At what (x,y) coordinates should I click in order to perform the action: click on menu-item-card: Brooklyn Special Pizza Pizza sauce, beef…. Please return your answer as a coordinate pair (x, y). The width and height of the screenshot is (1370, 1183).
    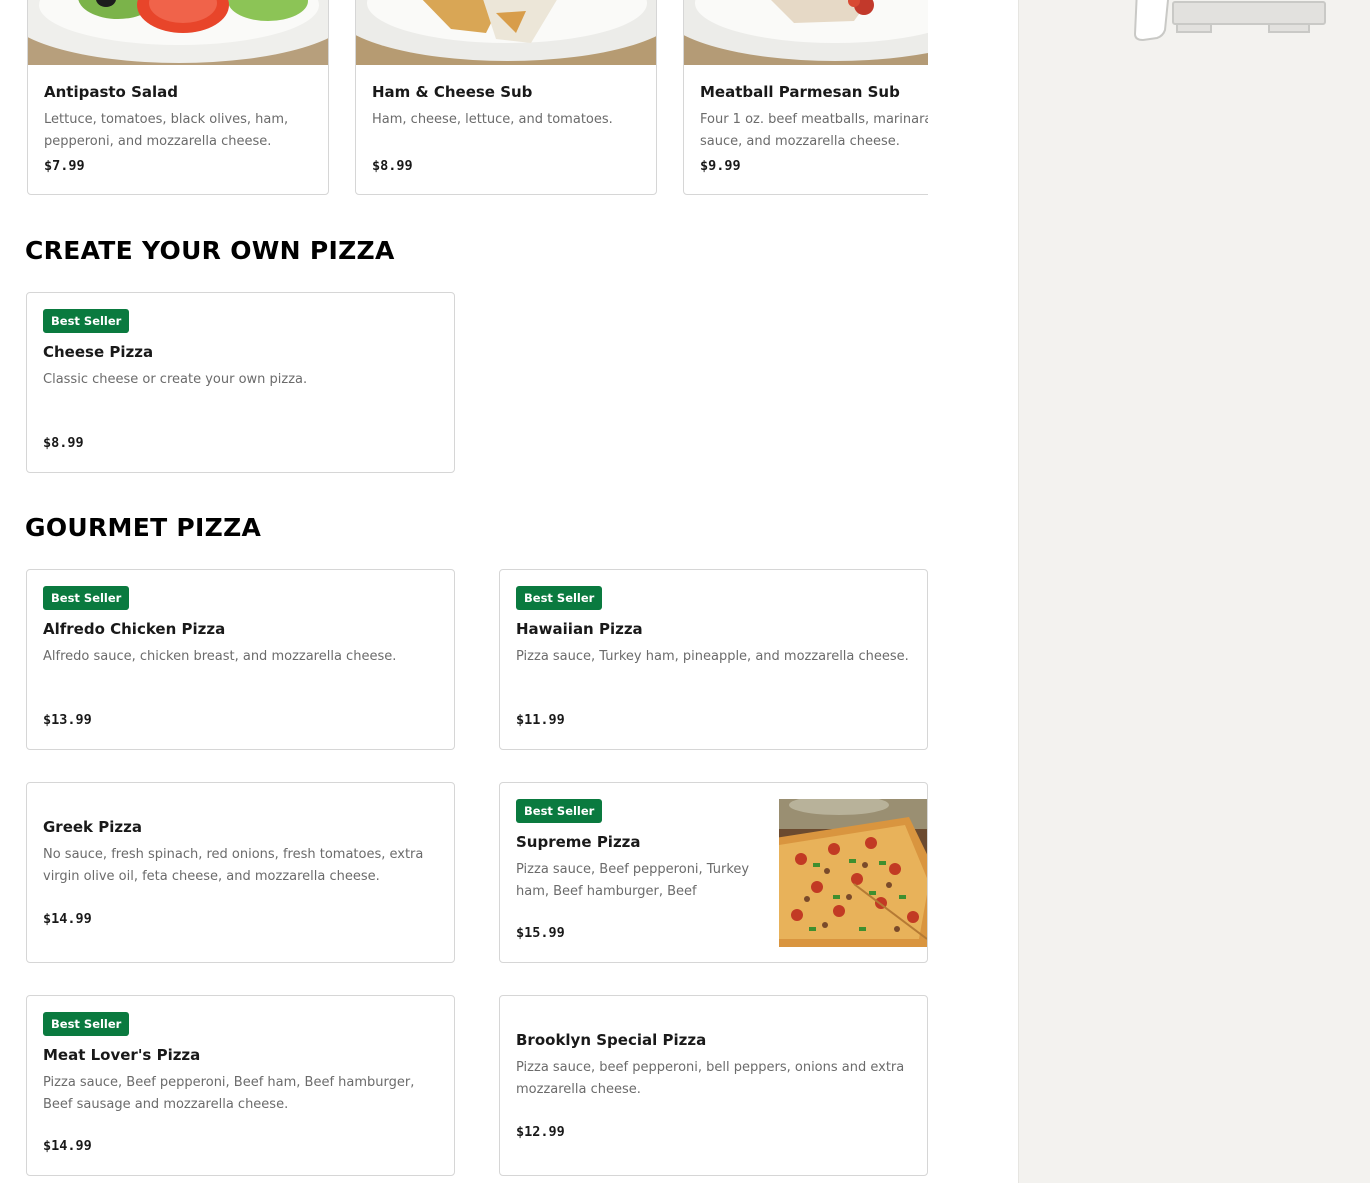
    Looking at the image, I should click on (713, 1085).